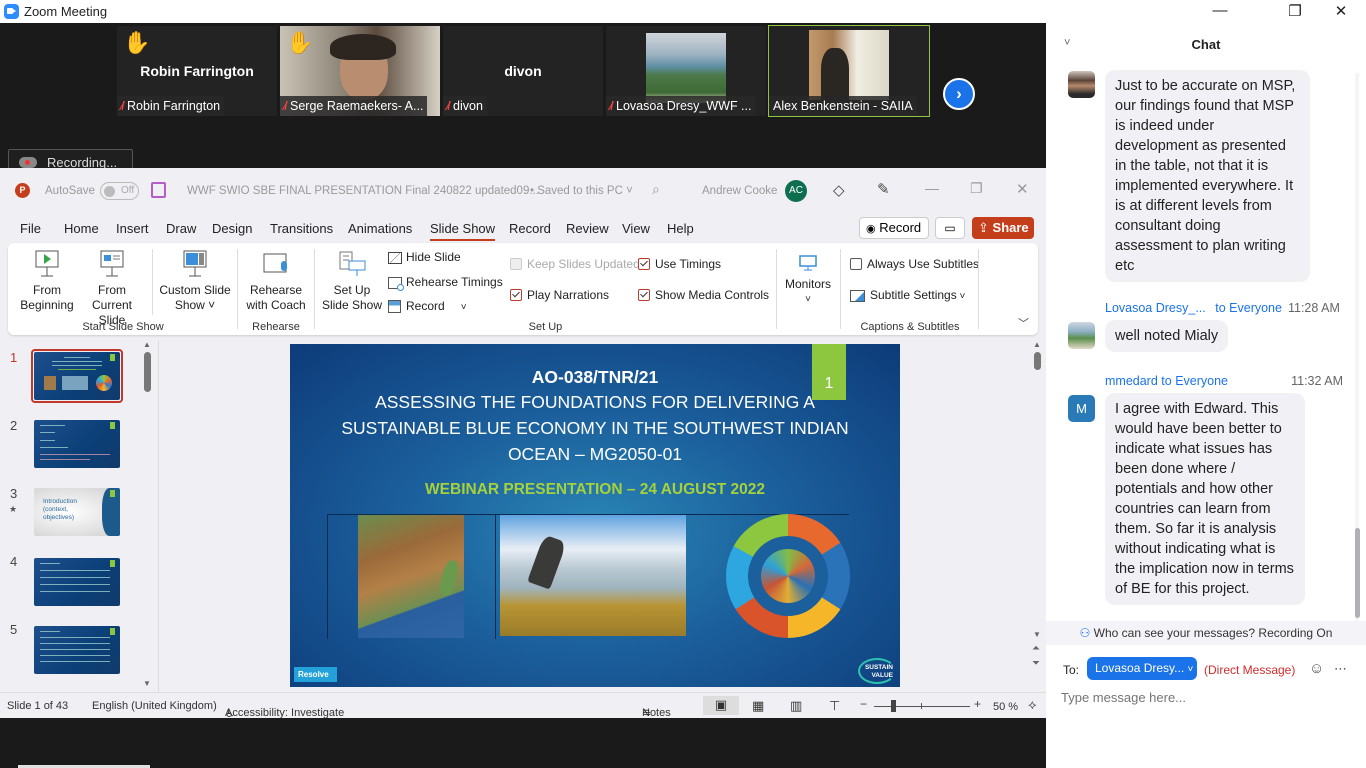 This screenshot has width=1366, height=768. I want to click on rehearse-with-coach-button: Rehearse with Coach, so click(276, 282).